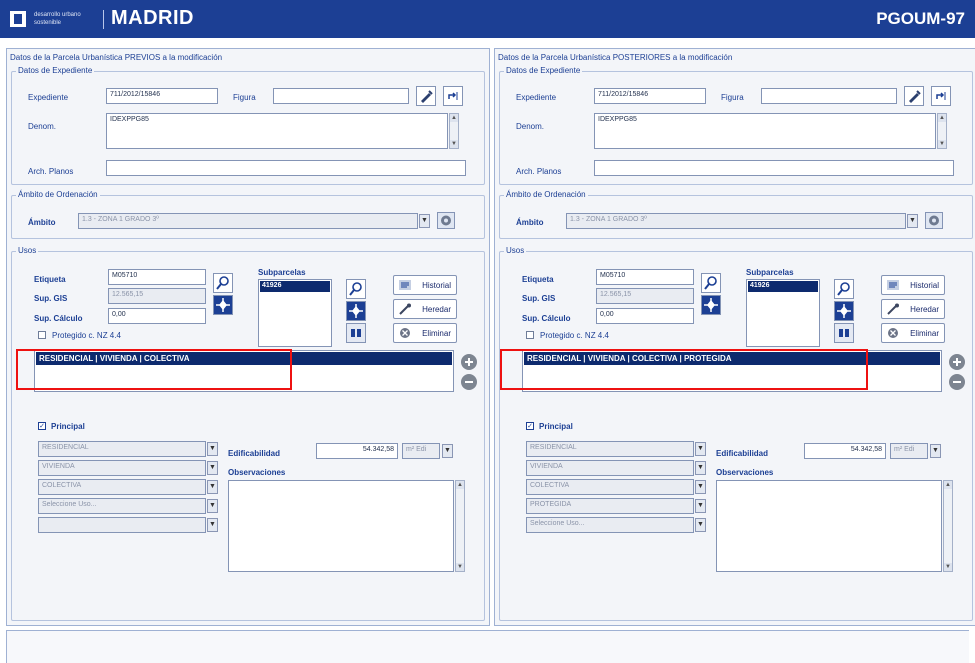  I want to click on delete-icon, so click(405, 333).